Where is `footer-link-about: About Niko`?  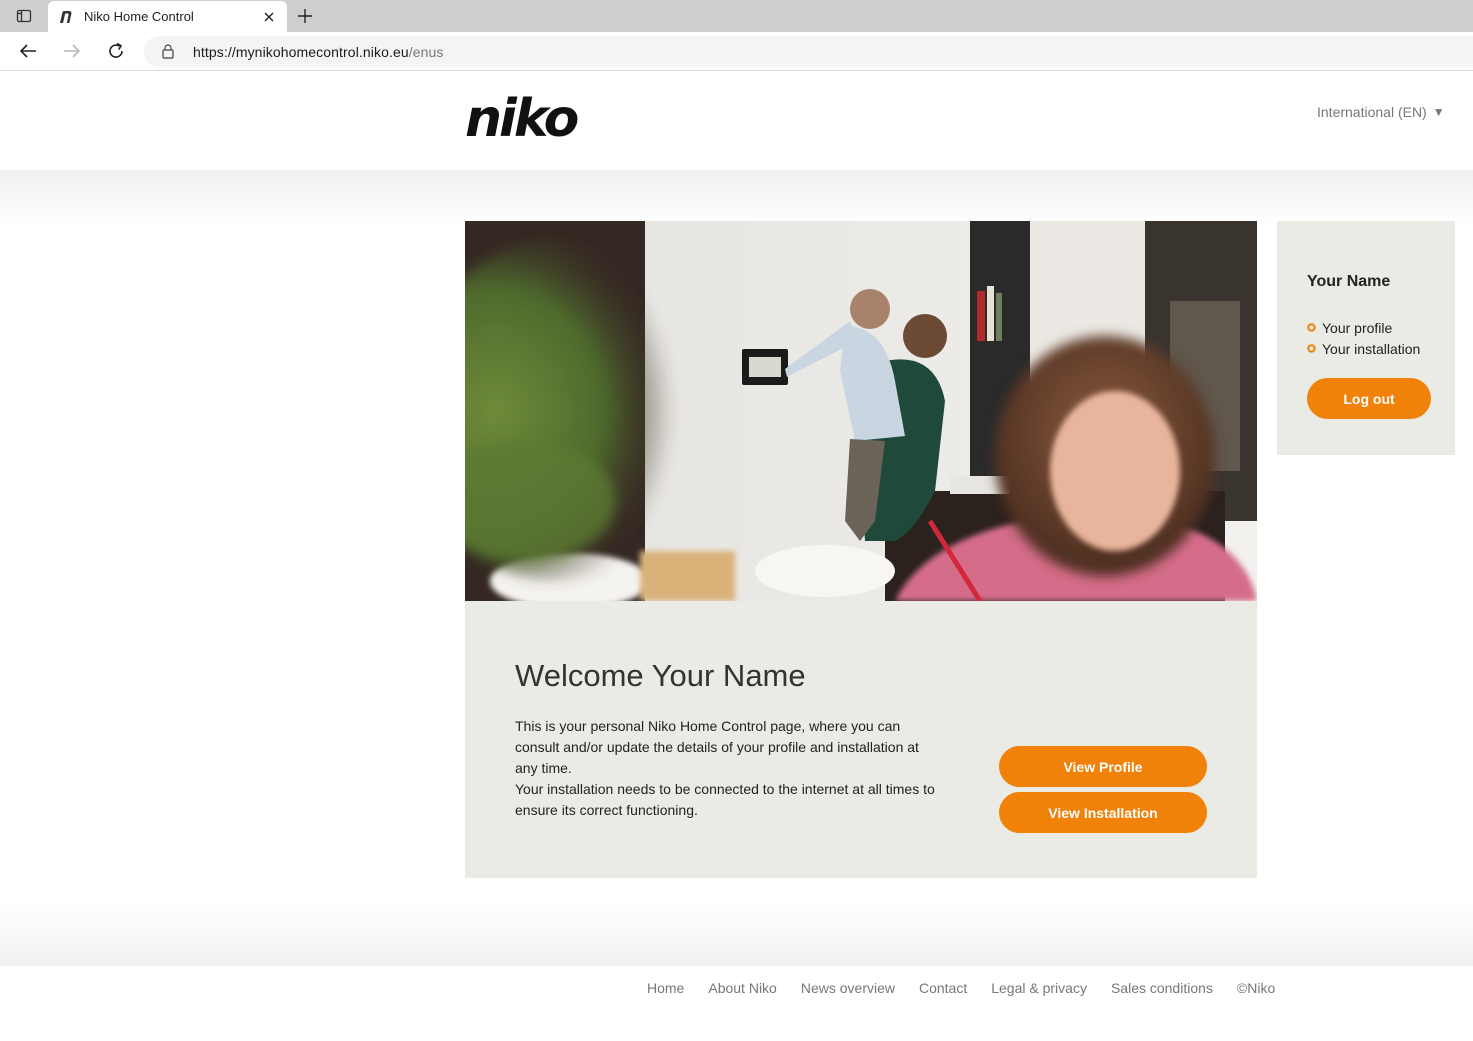 footer-link-about: About Niko is located at coordinates (742, 988).